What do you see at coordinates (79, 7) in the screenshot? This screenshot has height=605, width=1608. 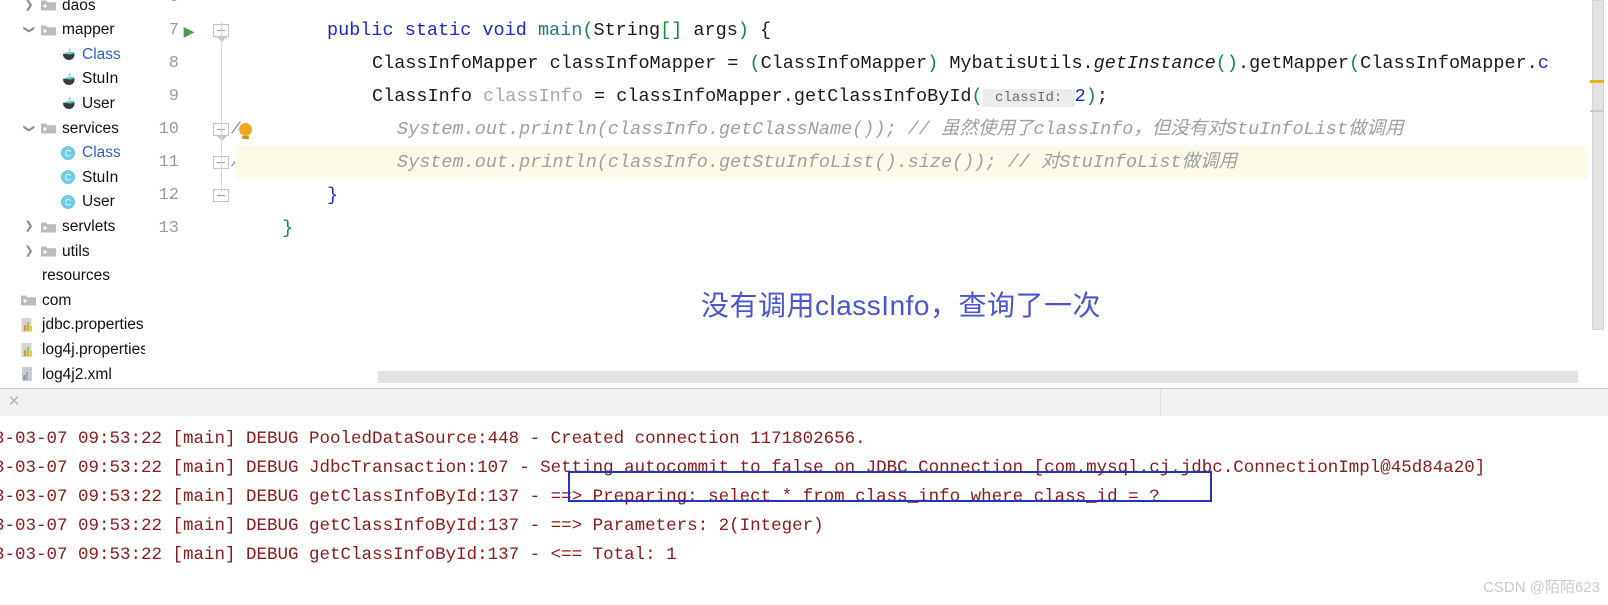 I see `tree-item-label: daos` at bounding box center [79, 7].